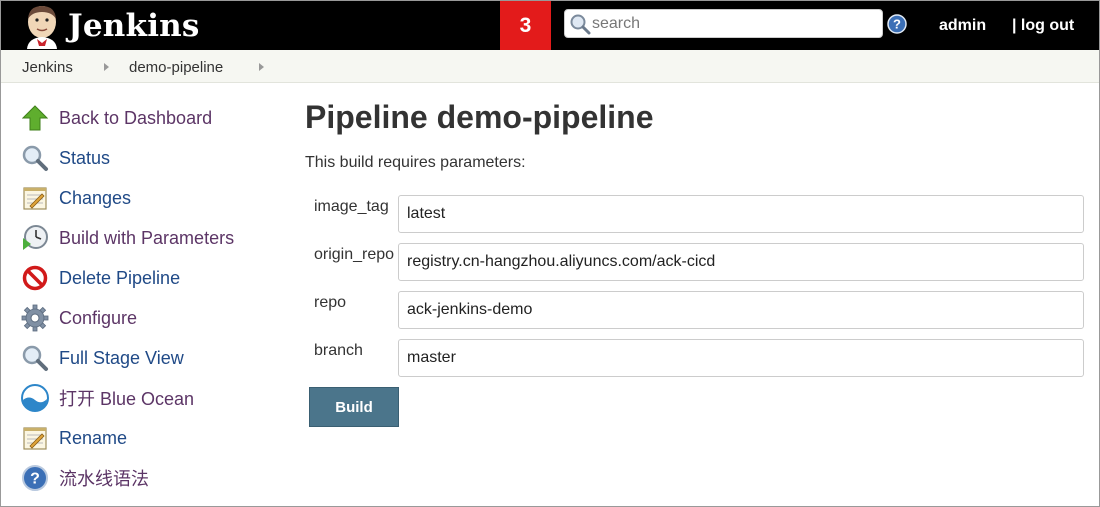  What do you see at coordinates (550, 66) in the screenshot?
I see `breadcrumb: Jenkins demo-pipeline` at bounding box center [550, 66].